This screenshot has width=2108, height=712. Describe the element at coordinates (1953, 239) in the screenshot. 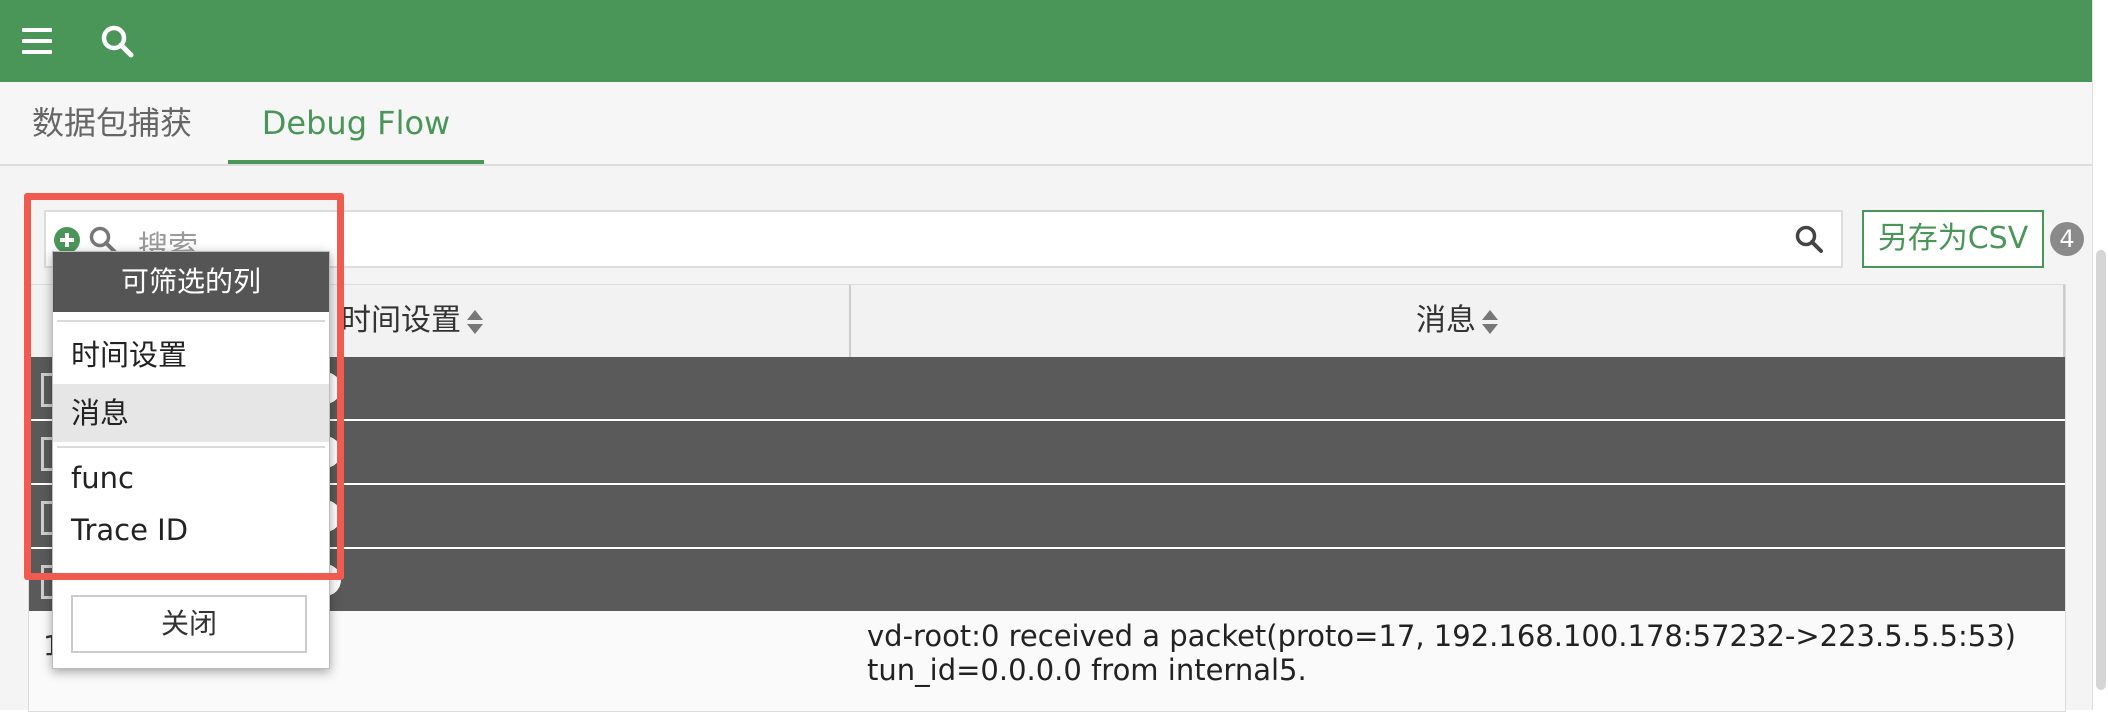

I see `save-as-csv-button: 另存为CSV` at that location.